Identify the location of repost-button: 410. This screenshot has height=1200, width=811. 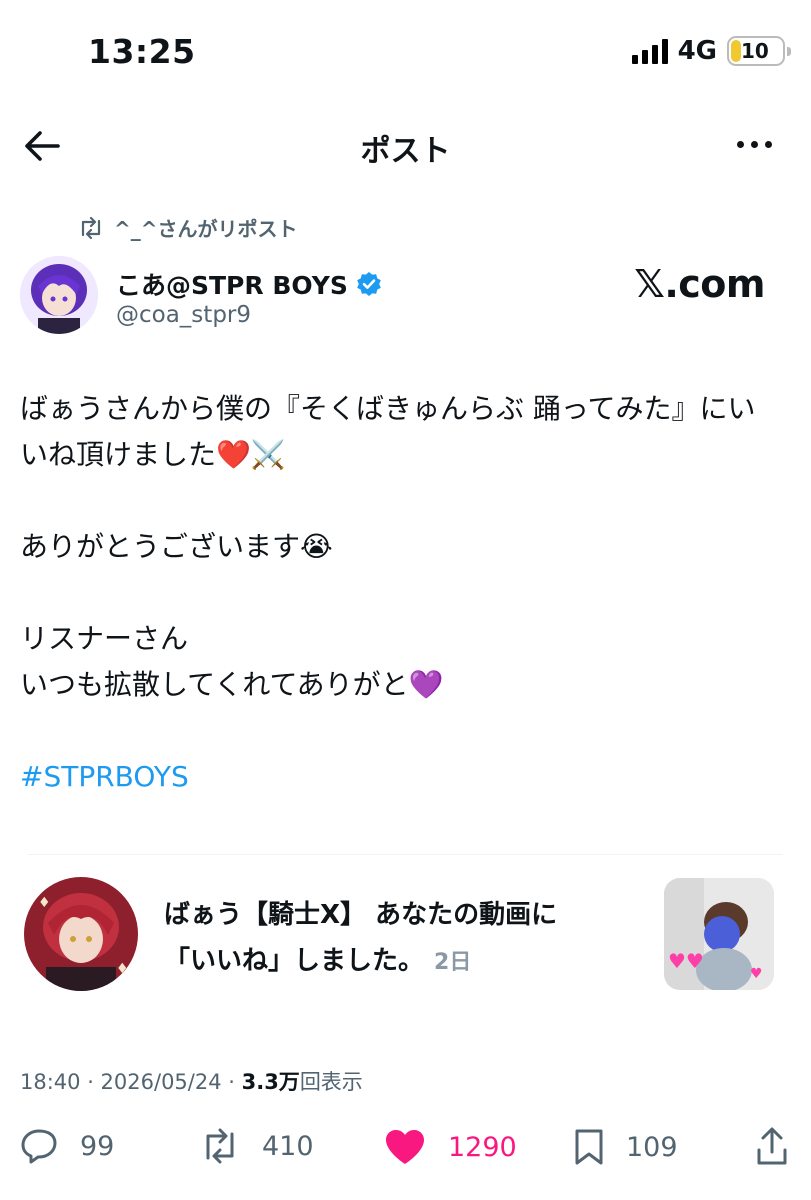
(257, 1146).